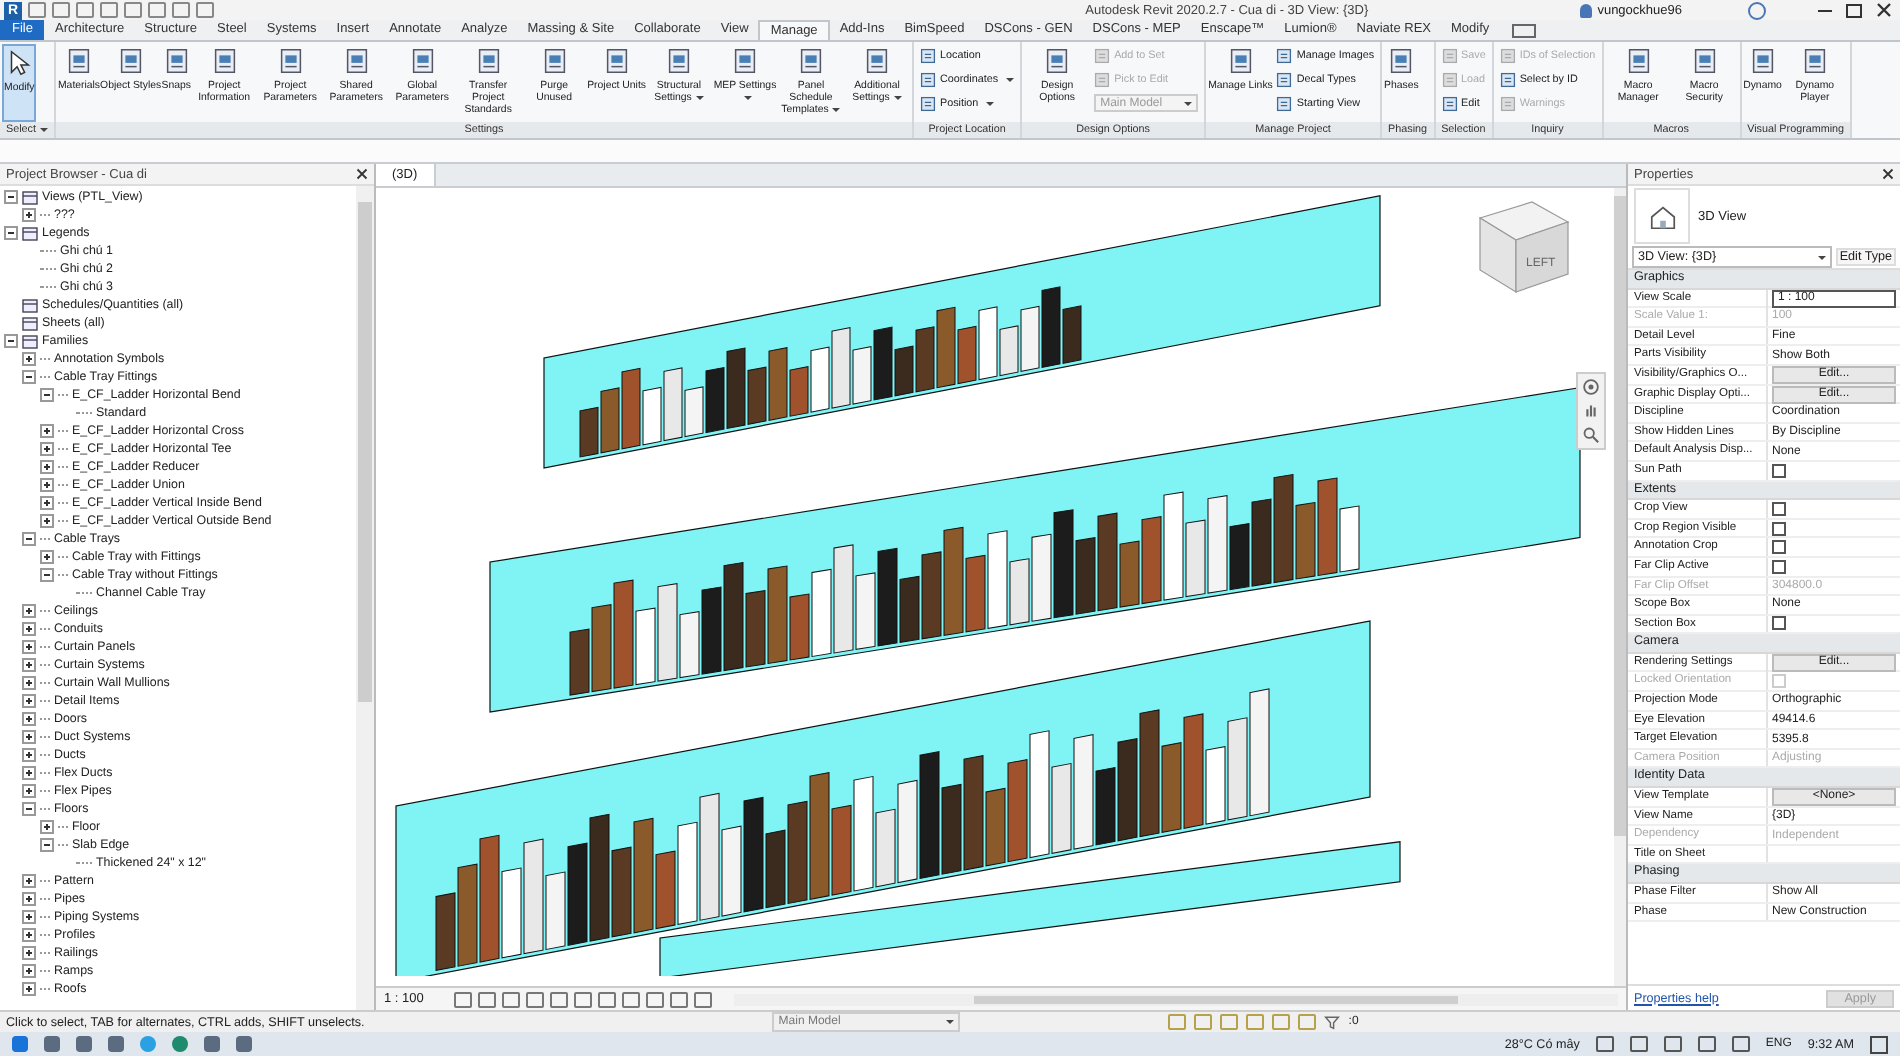 The height and width of the screenshot is (1056, 1900). What do you see at coordinates (1879, 1044) in the screenshot?
I see `notification-icon` at bounding box center [1879, 1044].